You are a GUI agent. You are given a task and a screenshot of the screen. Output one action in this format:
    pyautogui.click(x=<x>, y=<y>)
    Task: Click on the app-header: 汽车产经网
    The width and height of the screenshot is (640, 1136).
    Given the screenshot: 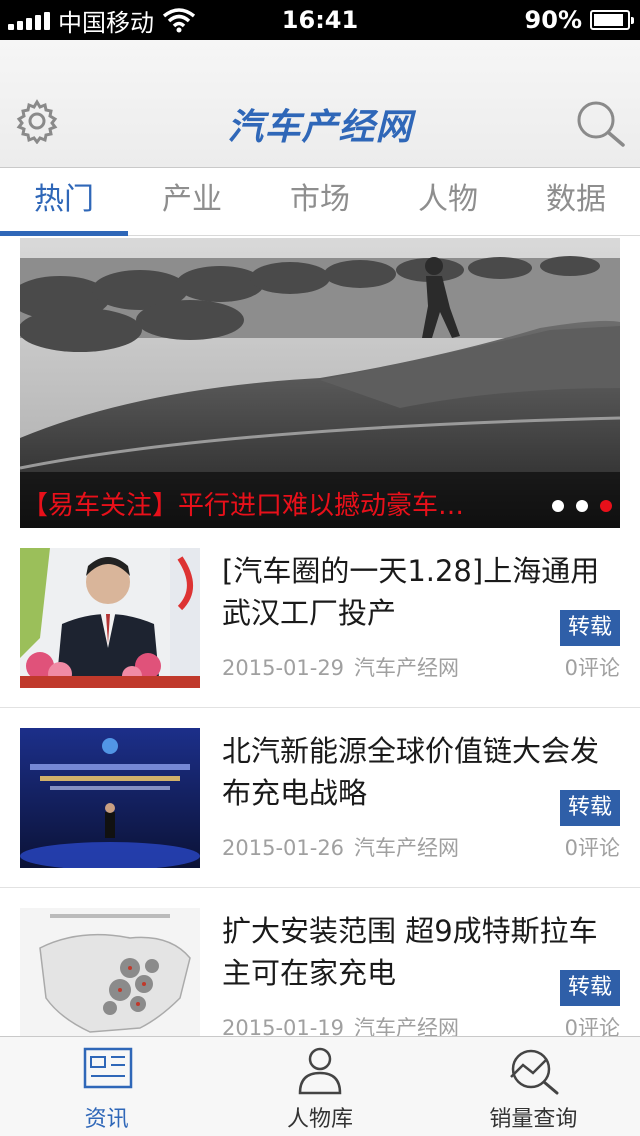 What is the action you would take?
    pyautogui.click(x=320, y=104)
    